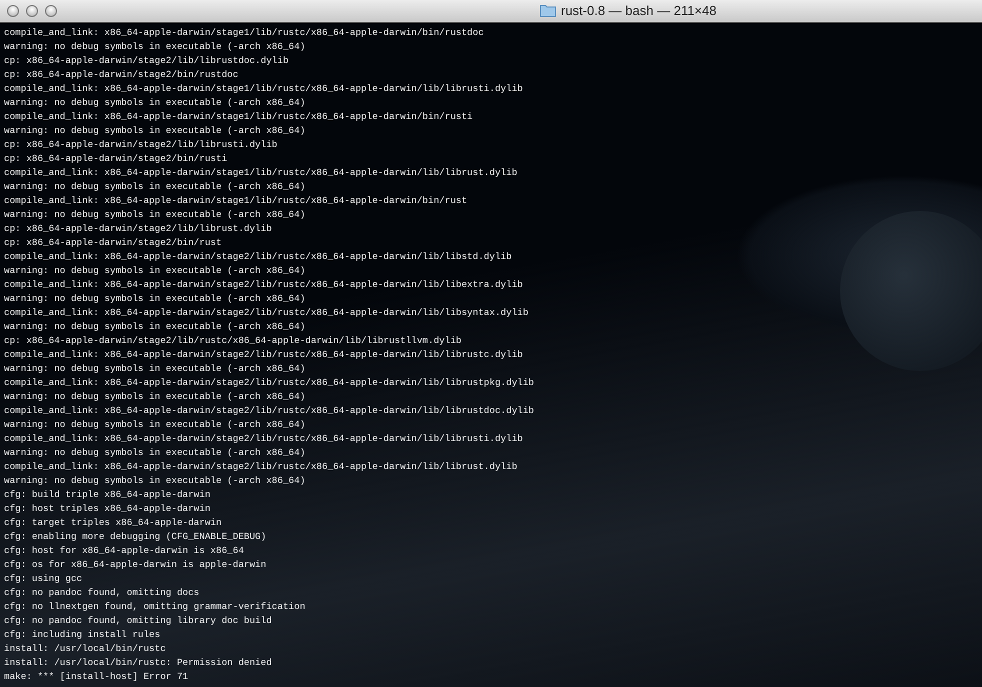  I want to click on terminal-line: cp: x86_64-apple-darwin/stage2/bin/rustdoc, so click(121, 75).